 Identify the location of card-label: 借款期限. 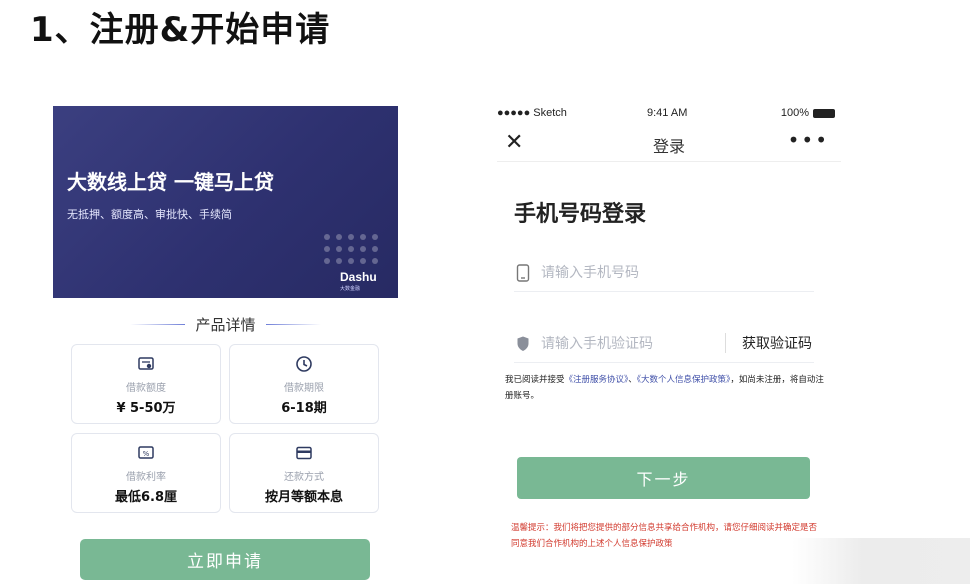
(304, 388).